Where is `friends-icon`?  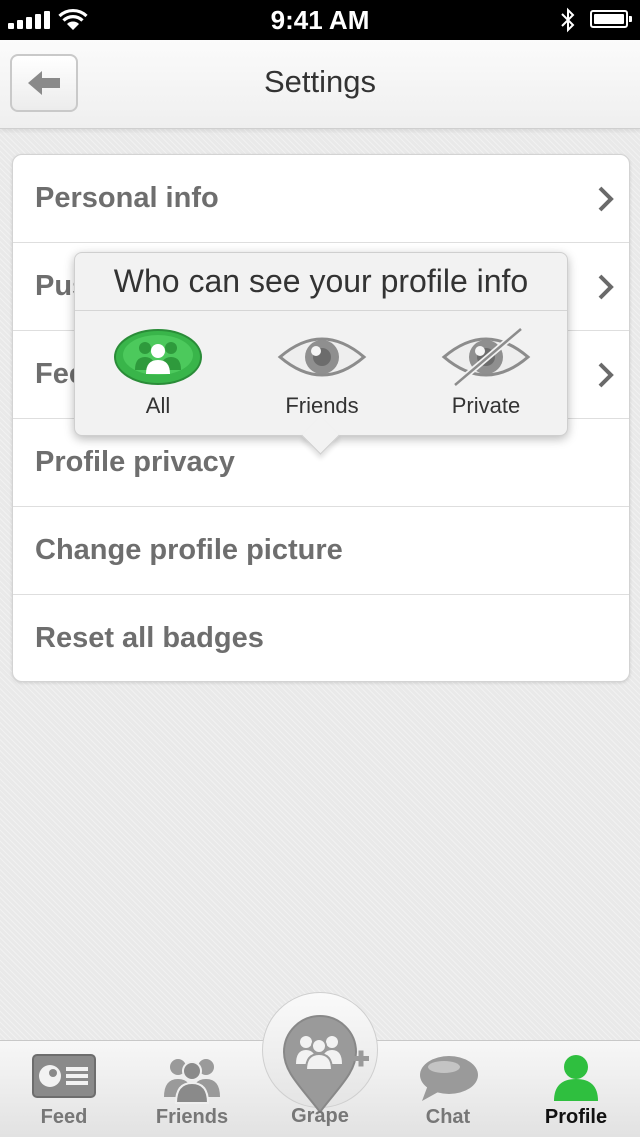
friends-icon is located at coordinates (192, 1081).